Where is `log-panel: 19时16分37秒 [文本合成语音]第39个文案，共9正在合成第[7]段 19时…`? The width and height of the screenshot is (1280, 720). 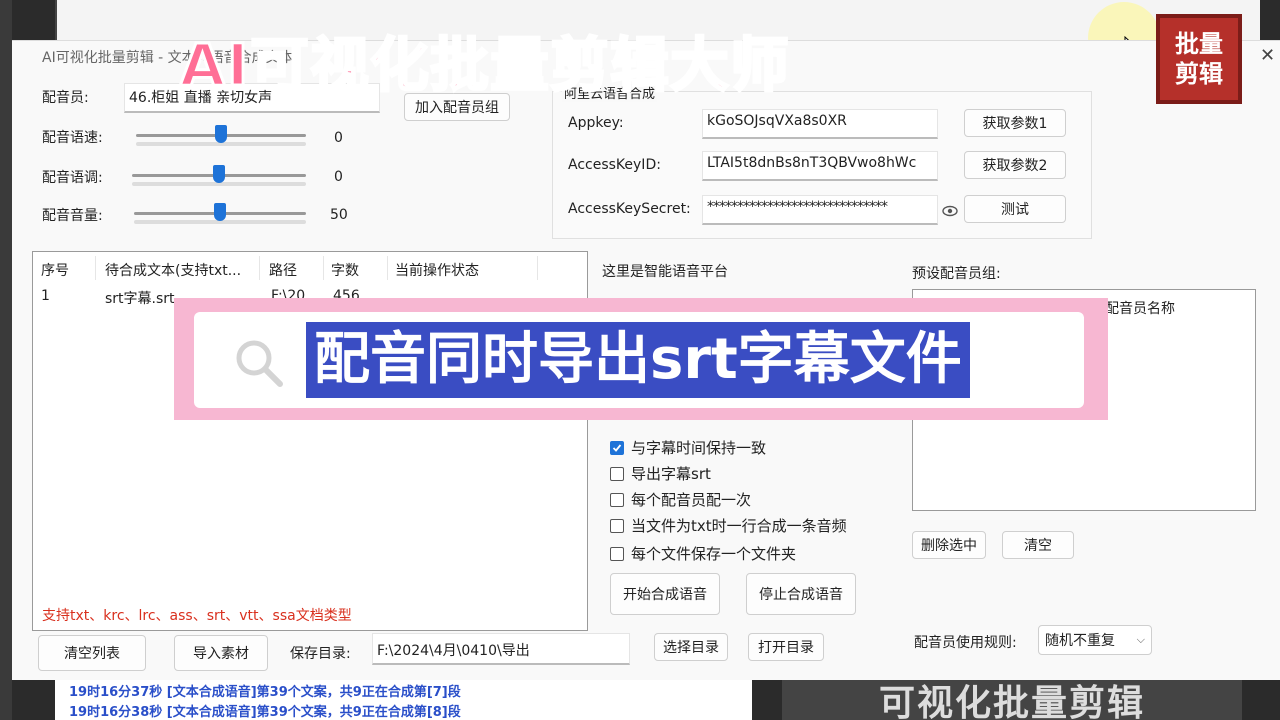
log-panel: 19时16分37秒 [文本合成语音]第39个文案，共9正在合成第[7]段 19时… is located at coordinates (403, 700).